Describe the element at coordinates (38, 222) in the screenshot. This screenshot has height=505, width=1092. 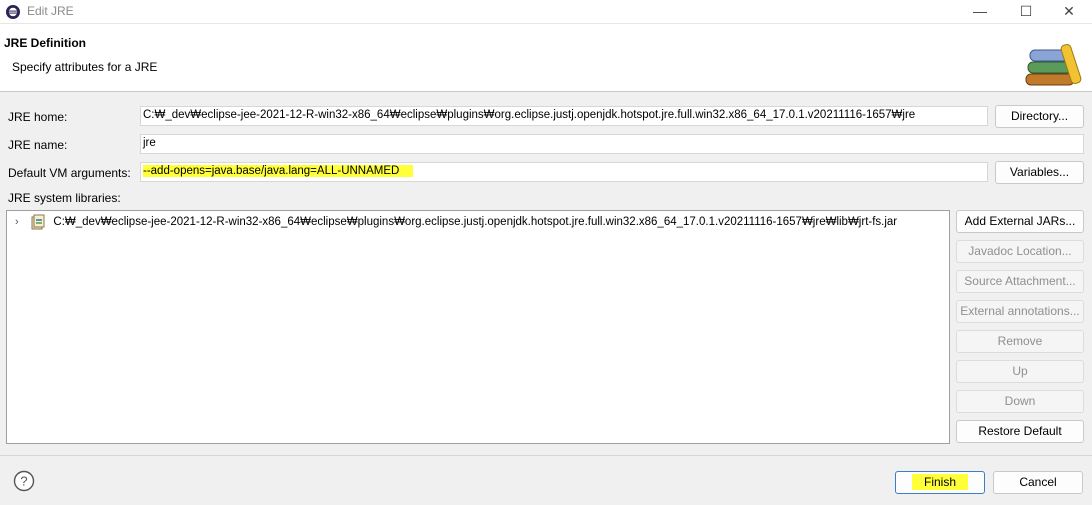
I see `jar-file-icon` at that location.